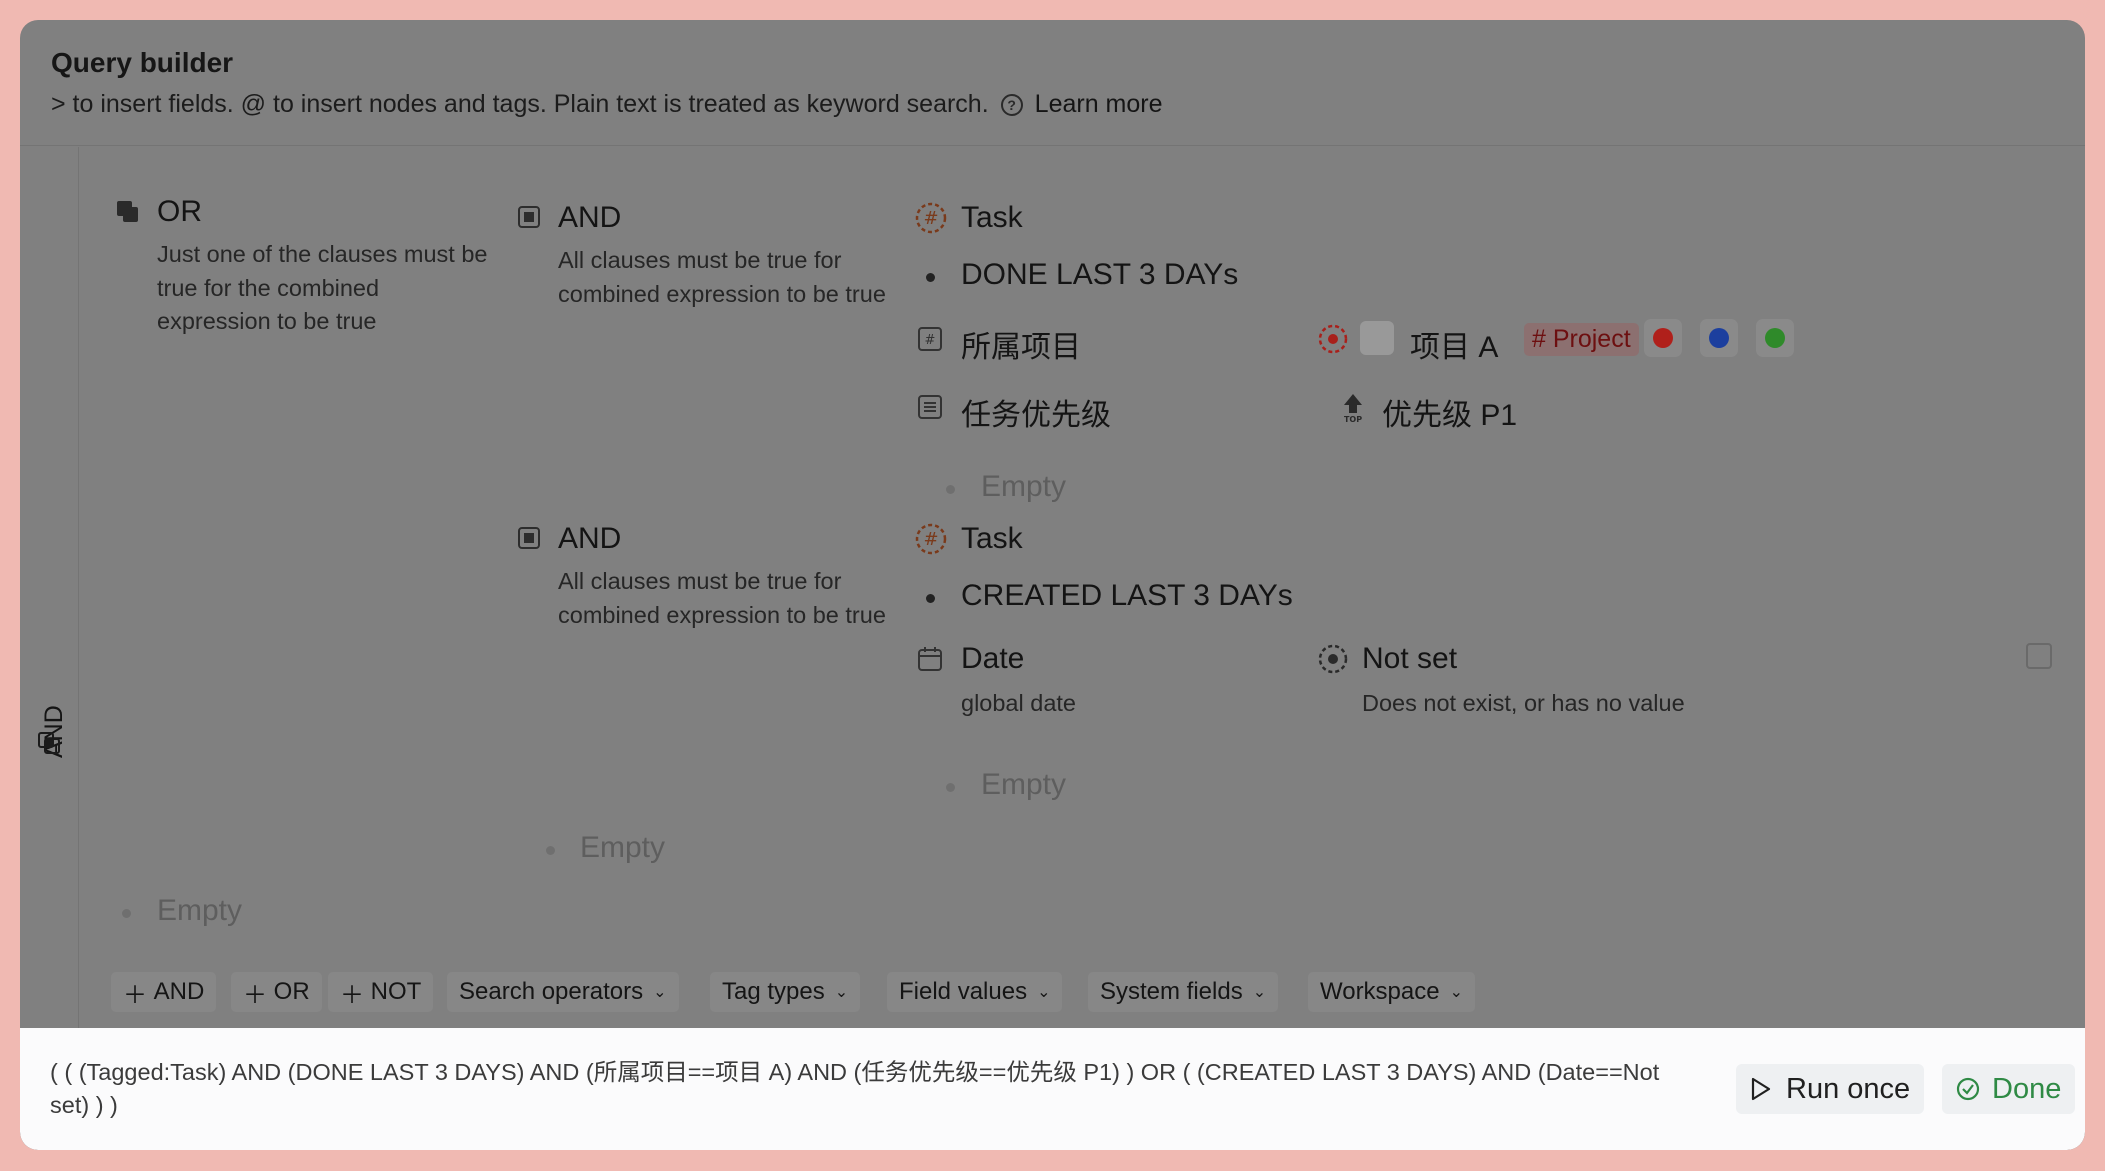 This screenshot has width=2105, height=1171. Describe the element at coordinates (396, 991) in the screenshot. I see `add-not-label: NOT` at that location.